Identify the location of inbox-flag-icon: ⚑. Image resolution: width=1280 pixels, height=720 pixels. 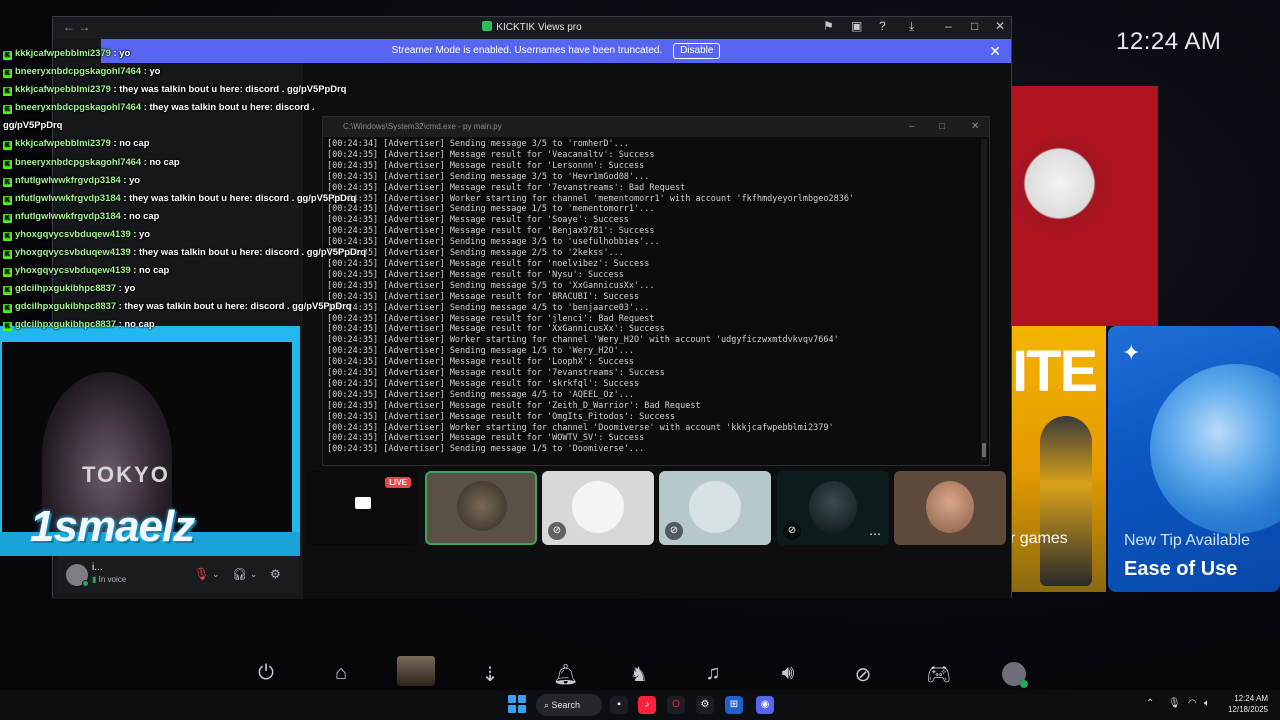
(828, 26).